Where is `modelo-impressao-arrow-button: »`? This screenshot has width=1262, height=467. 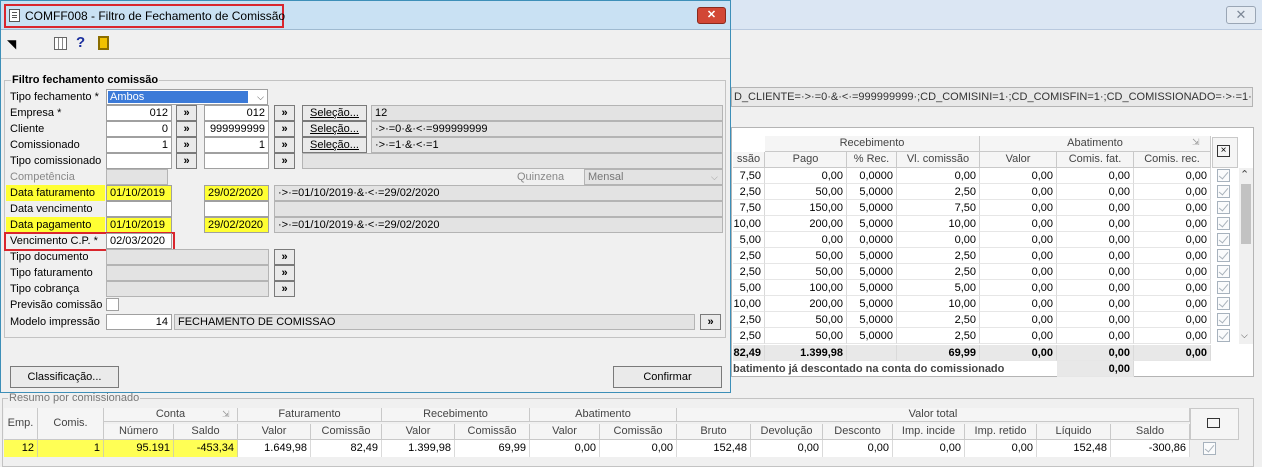 modelo-impressao-arrow-button: » is located at coordinates (710, 322).